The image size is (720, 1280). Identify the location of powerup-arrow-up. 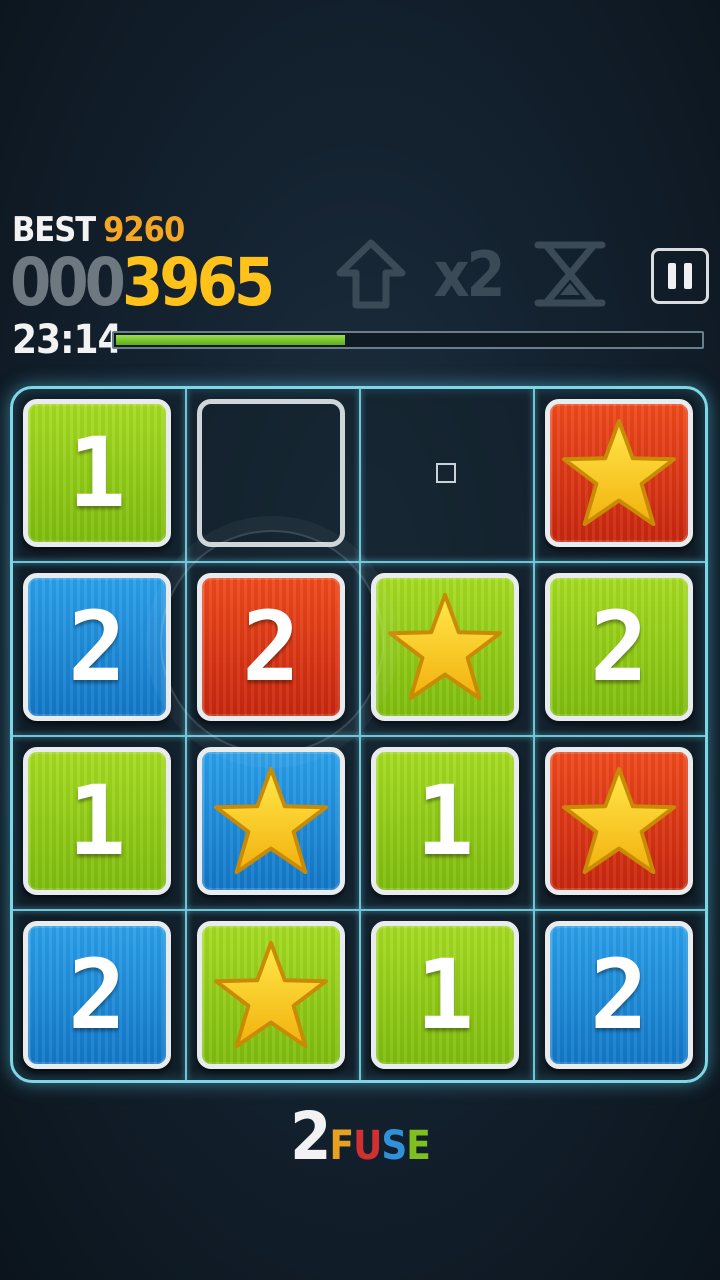
(371, 274).